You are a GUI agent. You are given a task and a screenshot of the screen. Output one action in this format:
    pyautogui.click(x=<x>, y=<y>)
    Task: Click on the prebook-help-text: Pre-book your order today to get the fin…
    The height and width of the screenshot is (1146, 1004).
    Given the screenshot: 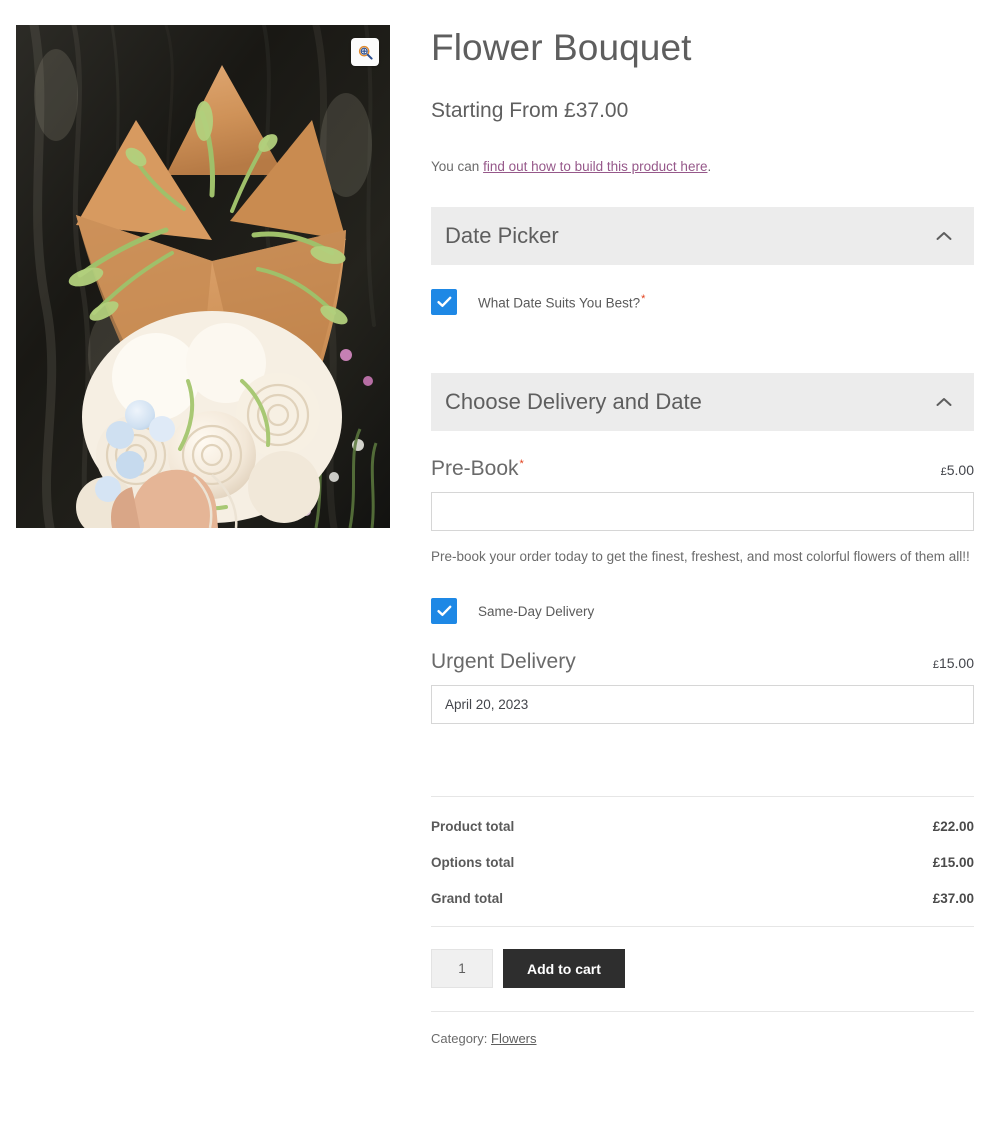 What is the action you would take?
    pyautogui.click(x=700, y=556)
    